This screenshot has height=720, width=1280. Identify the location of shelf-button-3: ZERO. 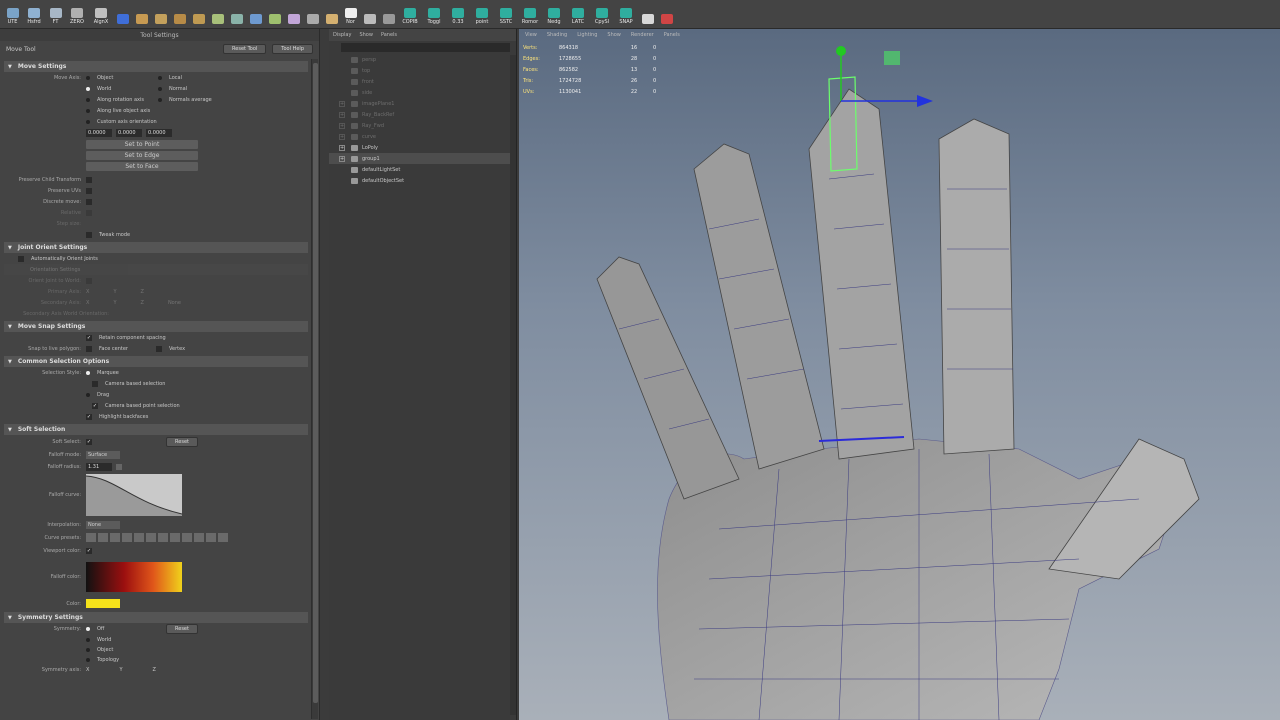
(77, 14).